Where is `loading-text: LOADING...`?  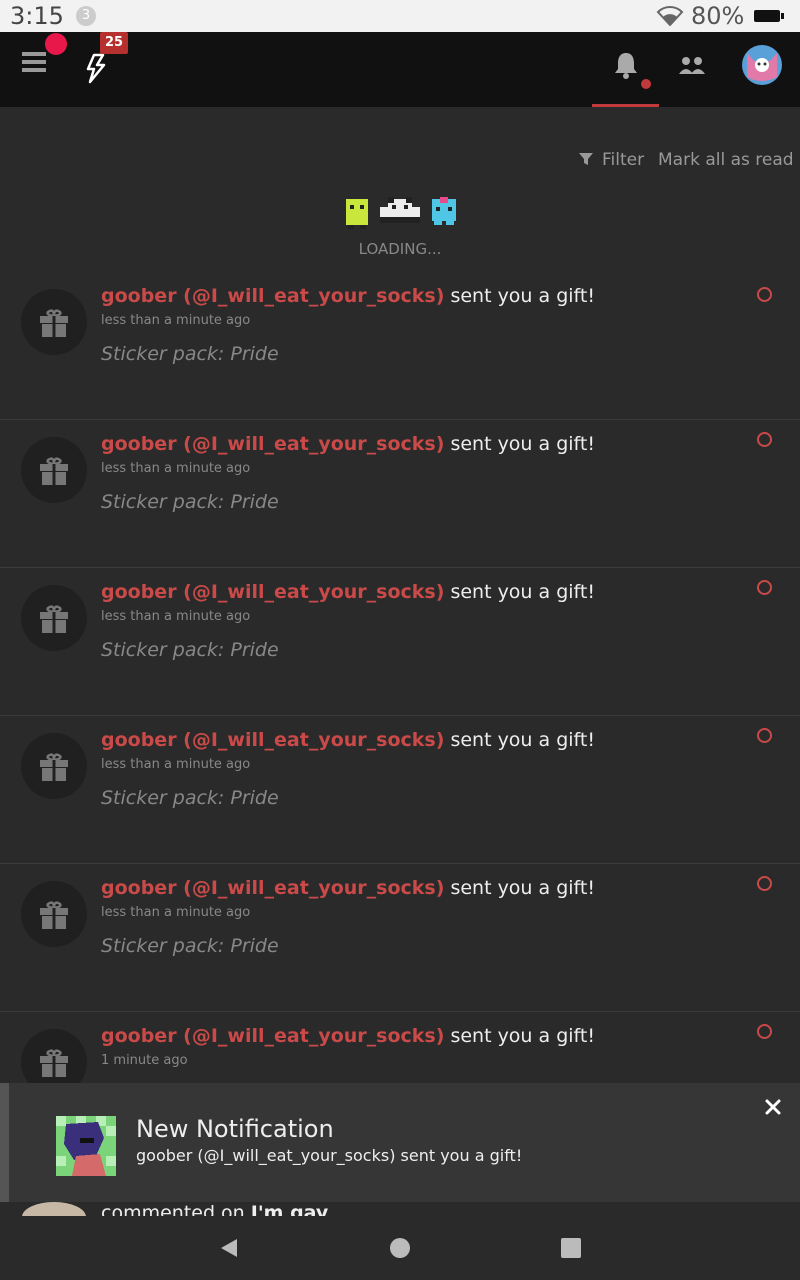
loading-text: LOADING... is located at coordinates (400, 249).